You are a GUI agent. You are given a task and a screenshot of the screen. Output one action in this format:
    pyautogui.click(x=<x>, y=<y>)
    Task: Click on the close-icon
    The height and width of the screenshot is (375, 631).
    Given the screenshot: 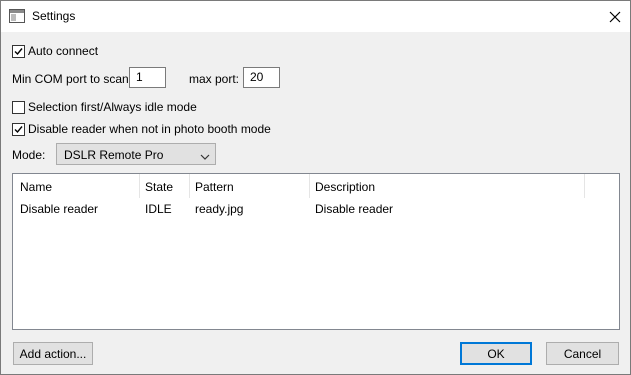 What is the action you would take?
    pyautogui.click(x=615, y=16)
    